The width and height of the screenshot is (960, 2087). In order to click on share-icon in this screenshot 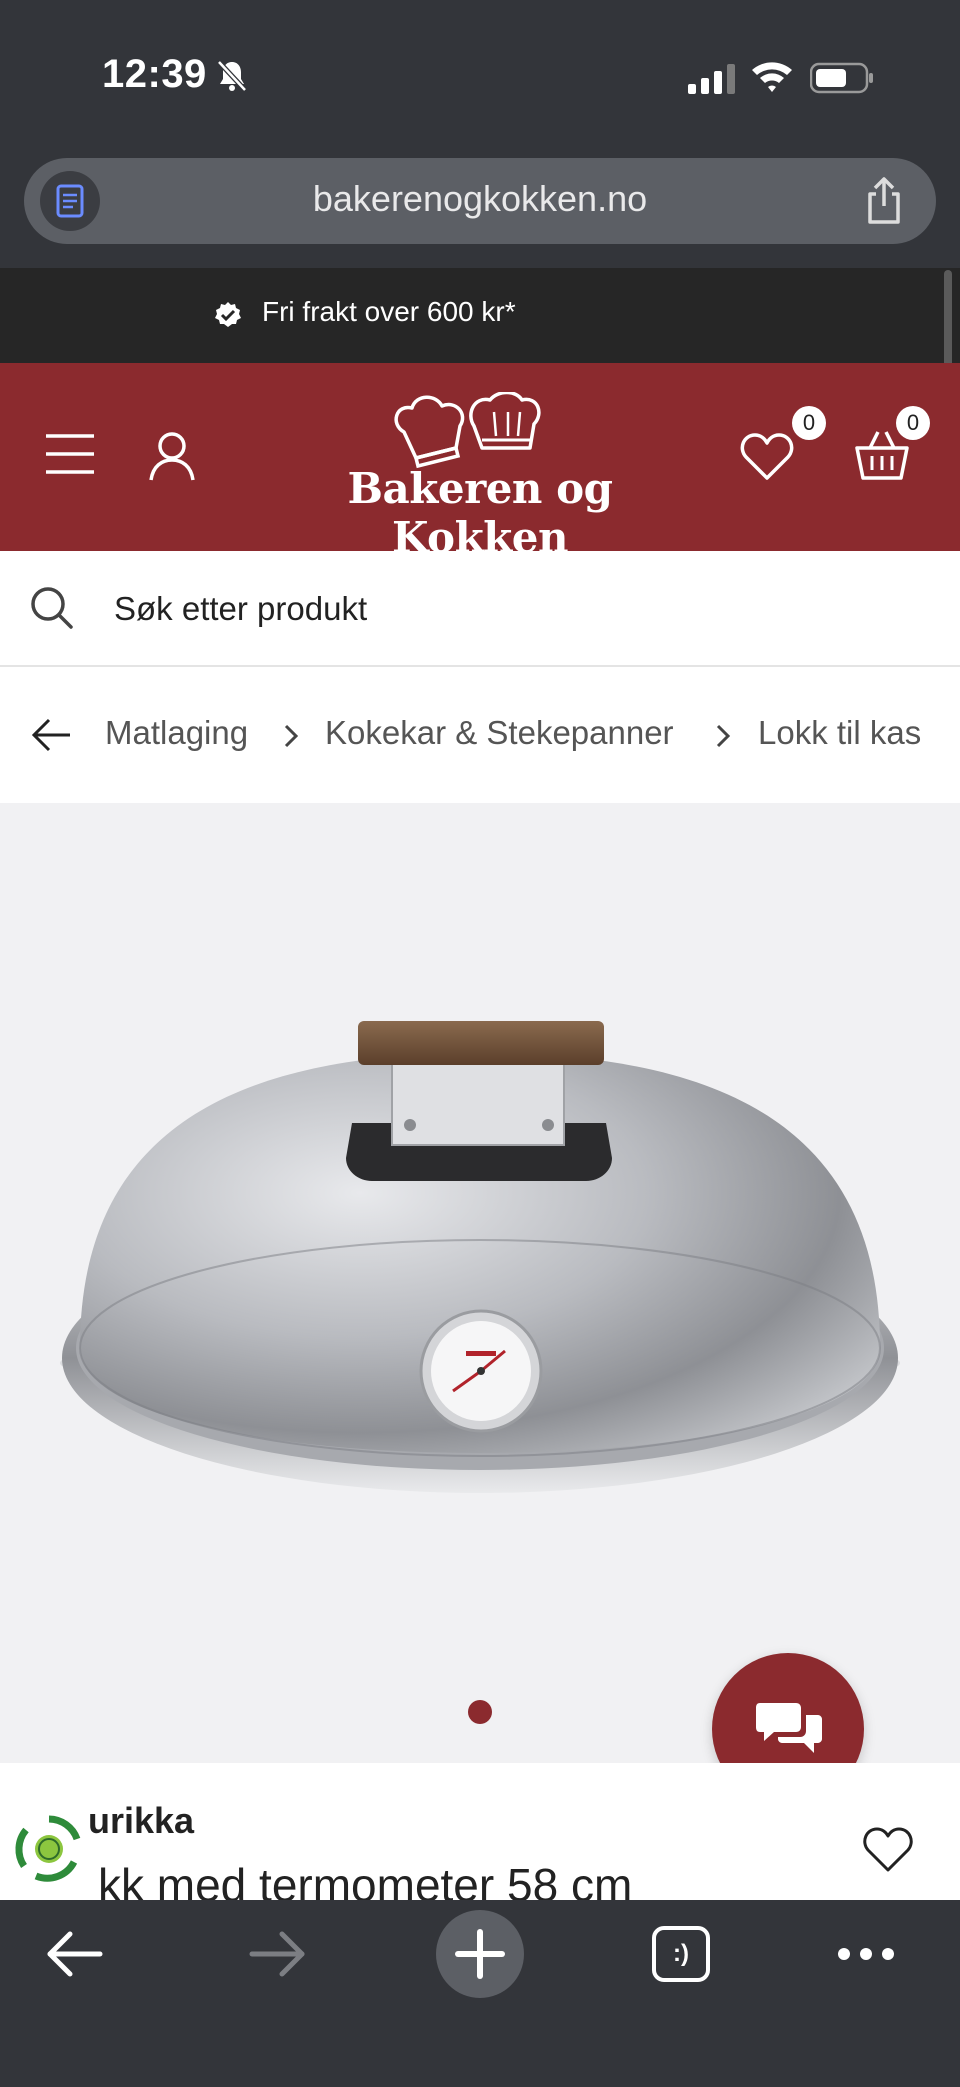, I will do `click(884, 201)`.